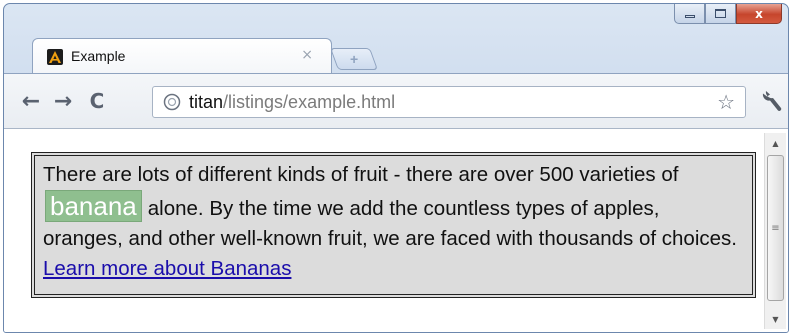 This screenshot has width=792, height=336. Describe the element at coordinates (206, 102) in the screenshot. I see `url-host: titan` at that location.